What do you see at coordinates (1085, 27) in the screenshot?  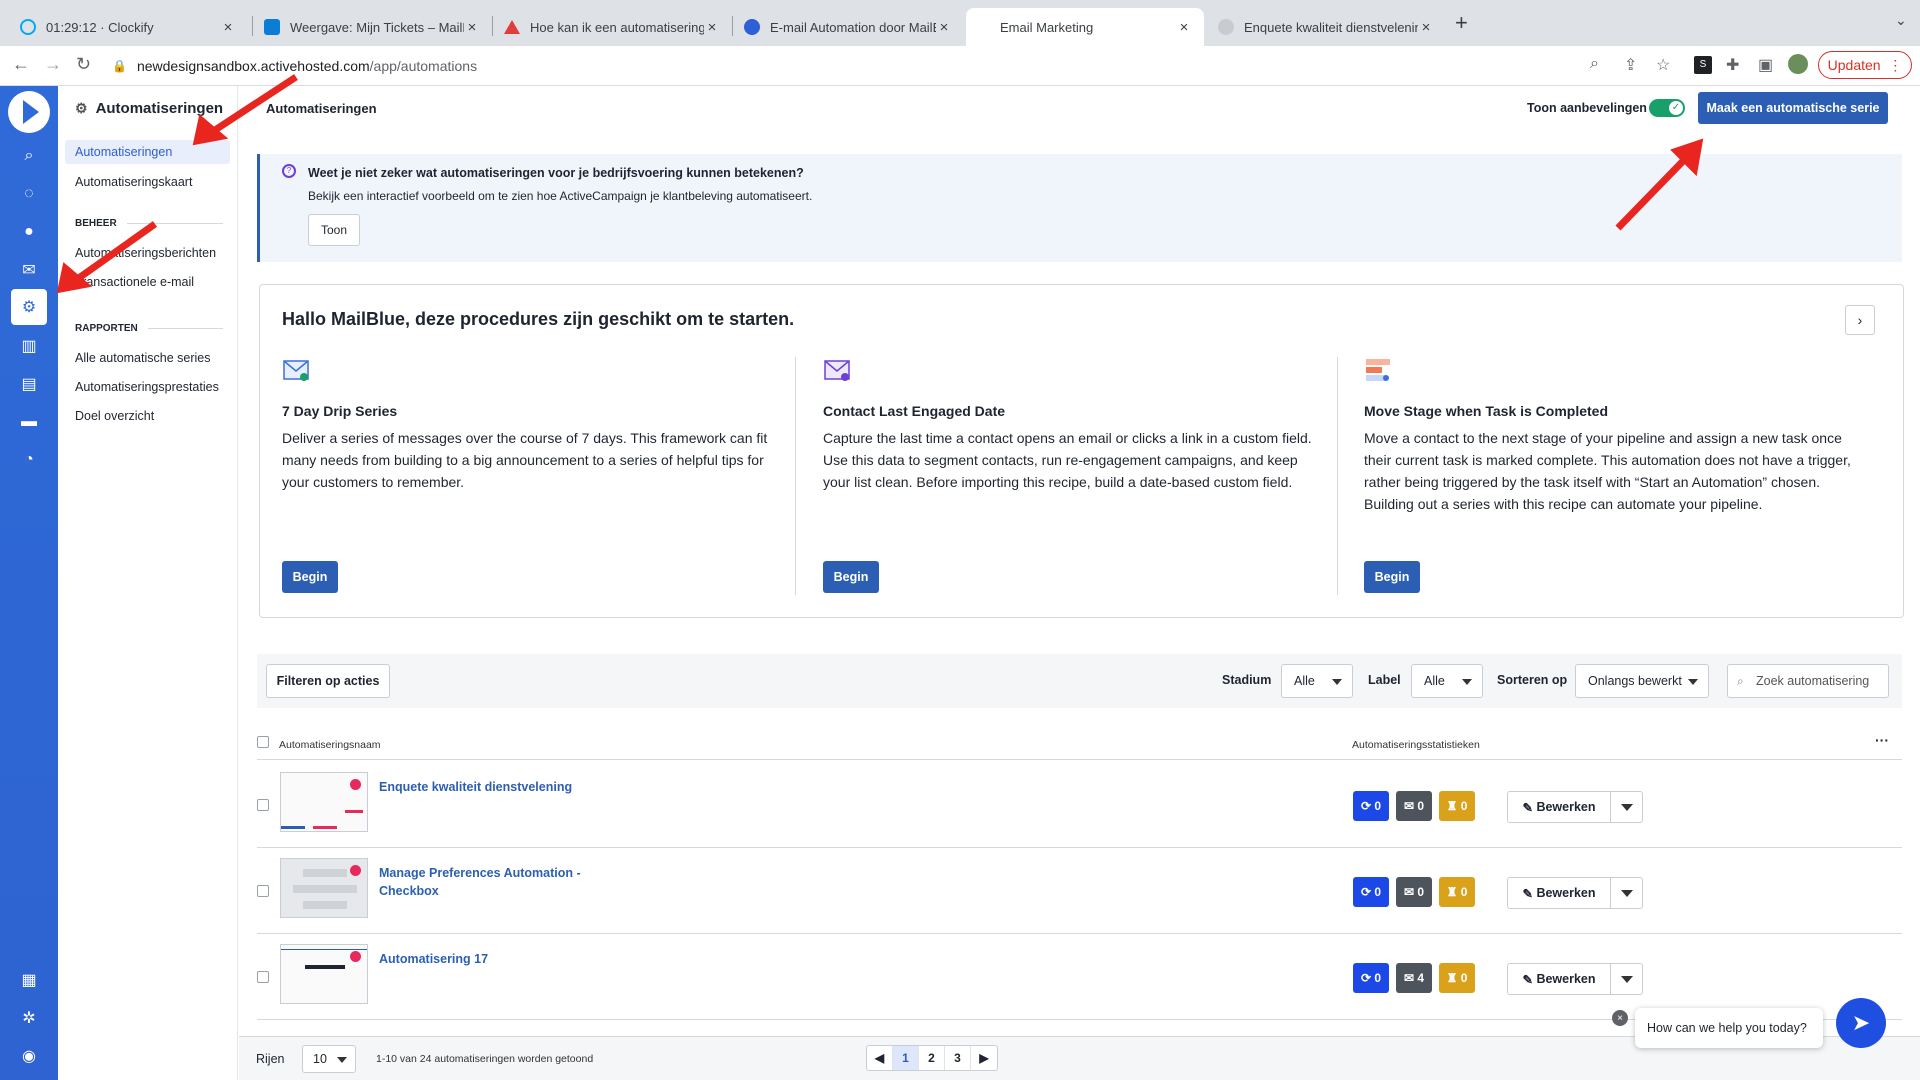 I see `browser-tab-email-marketing: Email Marketing ×` at bounding box center [1085, 27].